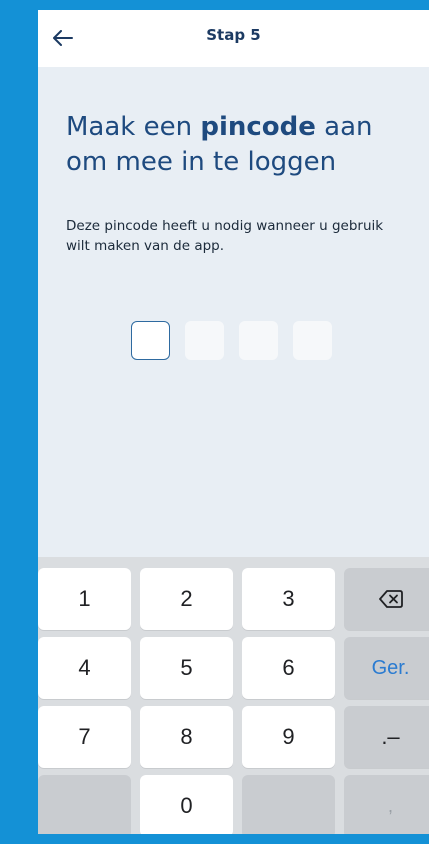  Describe the element at coordinates (288, 599) in the screenshot. I see `key-3: 3` at that location.